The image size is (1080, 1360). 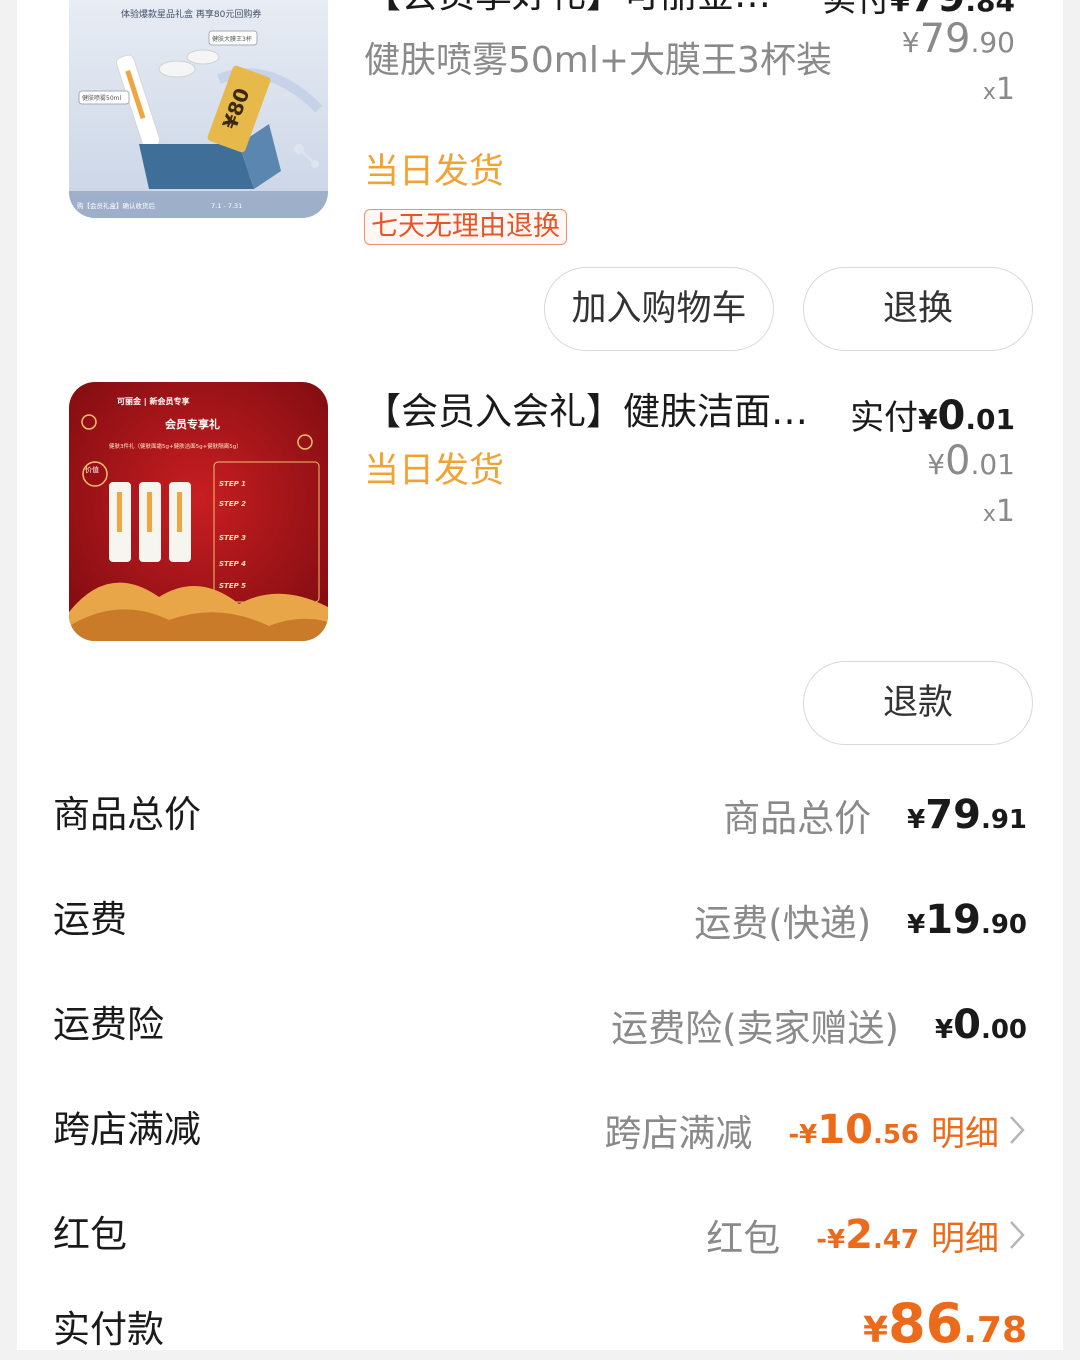 I want to click on summary-label: 商品总价, so click(x=127, y=814).